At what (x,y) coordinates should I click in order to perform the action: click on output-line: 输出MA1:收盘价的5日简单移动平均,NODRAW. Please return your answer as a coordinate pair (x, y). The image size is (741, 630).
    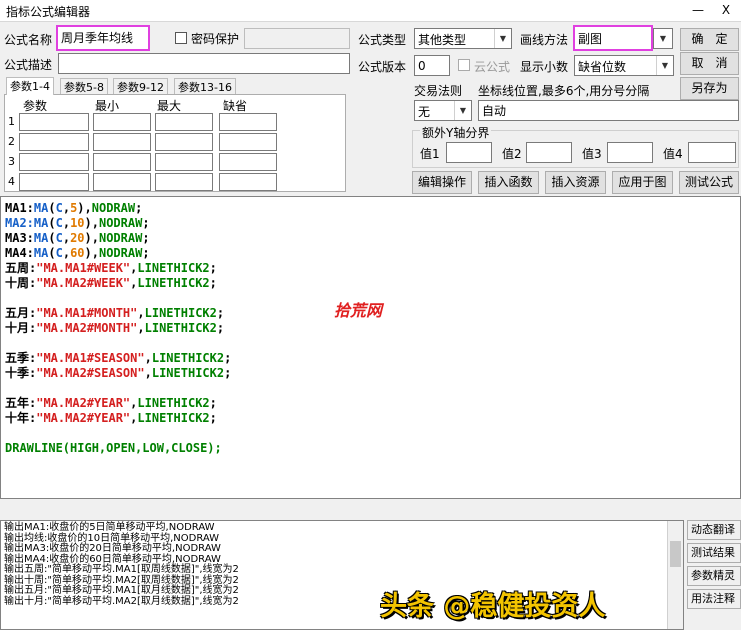
    Looking at the image, I should click on (109, 527).